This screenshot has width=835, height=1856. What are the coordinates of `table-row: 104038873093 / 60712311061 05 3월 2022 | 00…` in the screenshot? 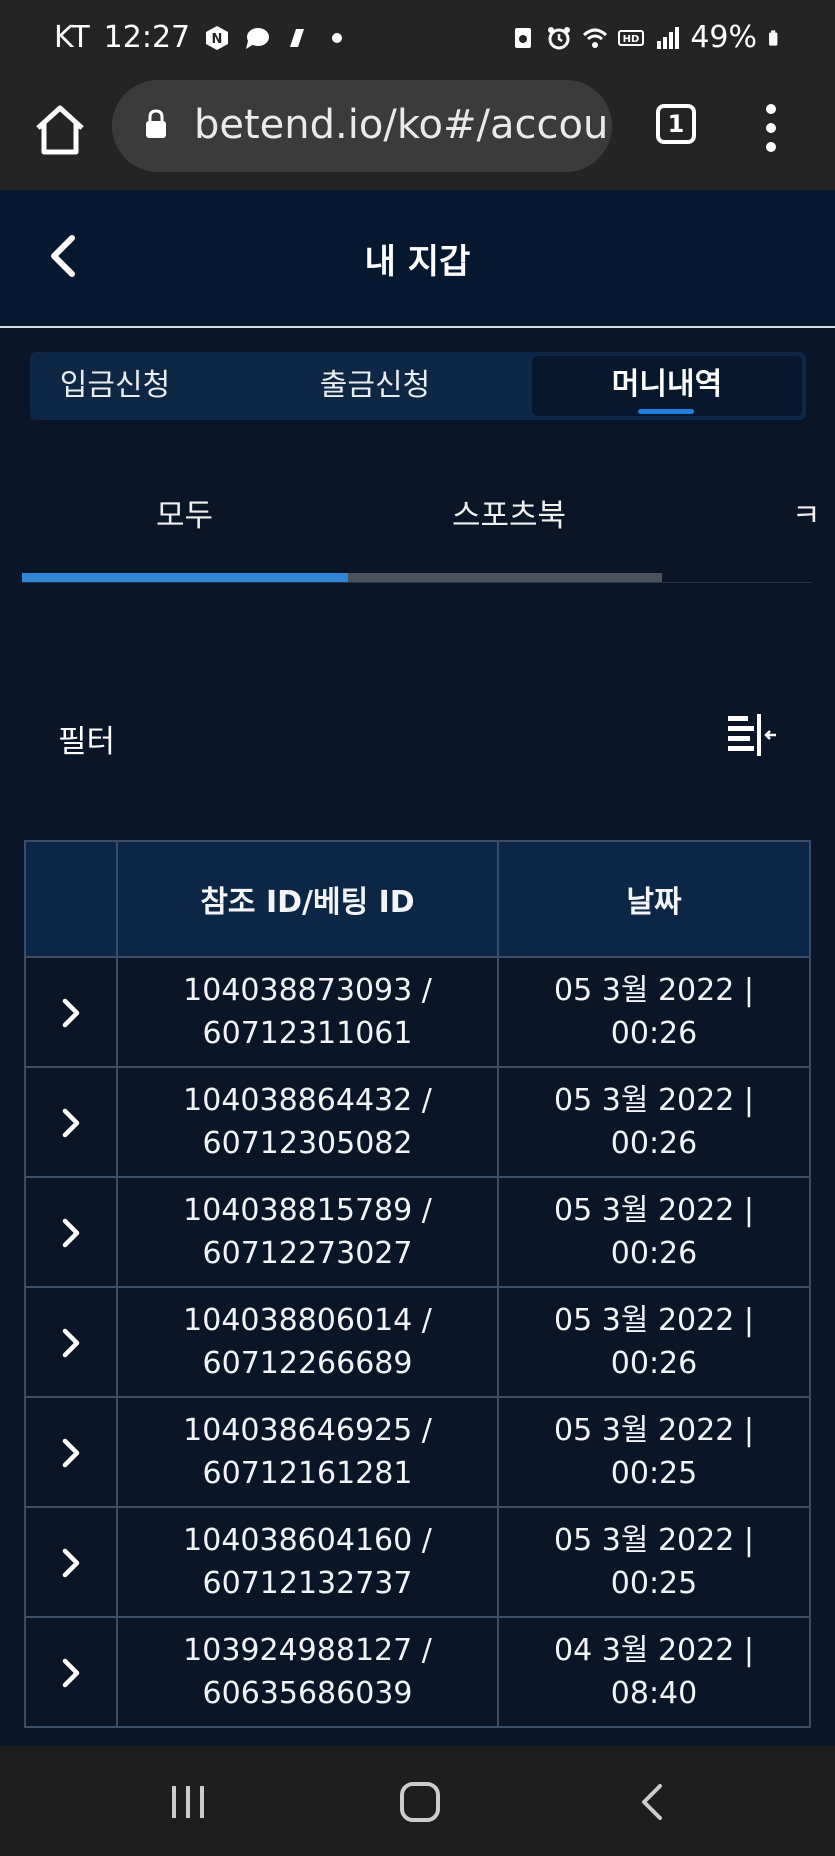 It's located at (417, 1012).